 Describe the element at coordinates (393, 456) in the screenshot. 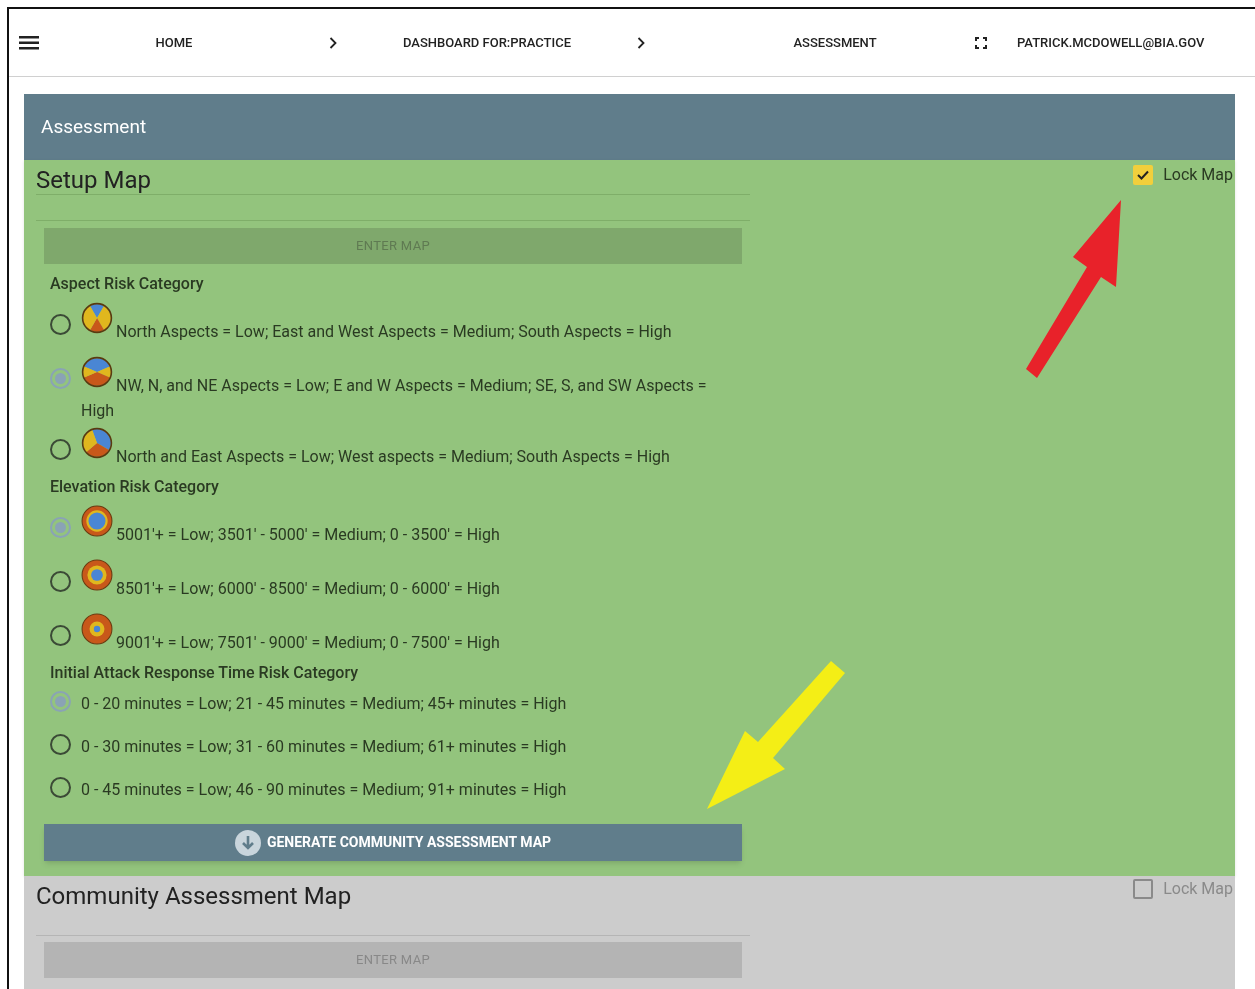

I see `option-label: North and East Aspects = Low; West aspects = Medium; South Aspects = High` at that location.